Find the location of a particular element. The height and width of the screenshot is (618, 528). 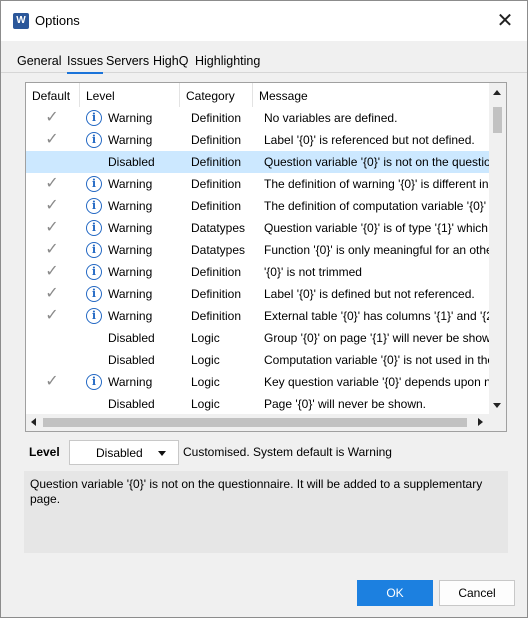

vertical-scrollbar is located at coordinates (497, 249).